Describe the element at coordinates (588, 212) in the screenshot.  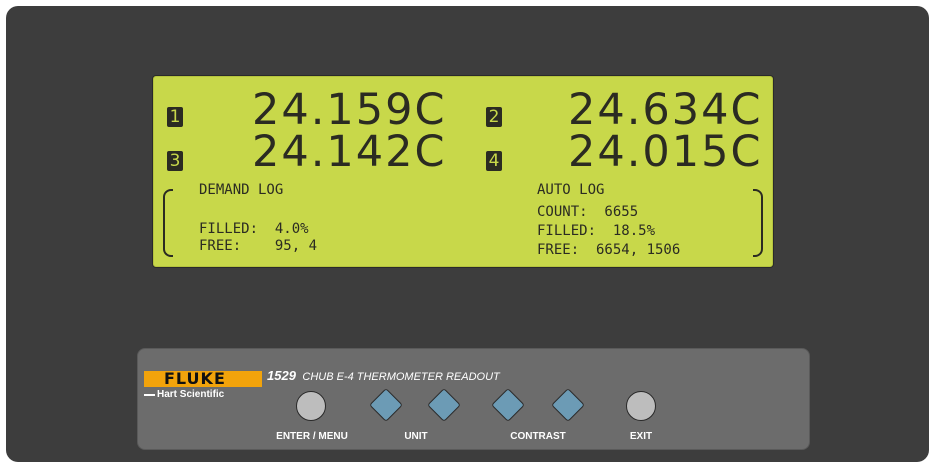
I see `auto-log-count: COUNT: 6655` at that location.